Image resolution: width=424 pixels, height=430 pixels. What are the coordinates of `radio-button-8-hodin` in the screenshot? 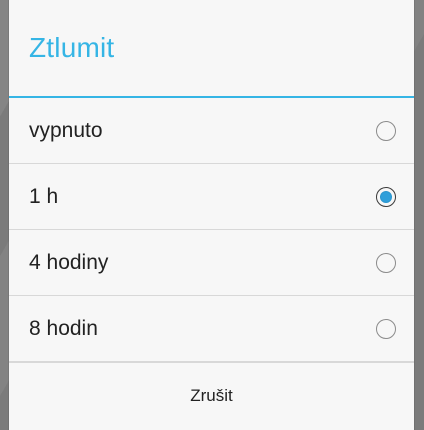 It's located at (386, 328).